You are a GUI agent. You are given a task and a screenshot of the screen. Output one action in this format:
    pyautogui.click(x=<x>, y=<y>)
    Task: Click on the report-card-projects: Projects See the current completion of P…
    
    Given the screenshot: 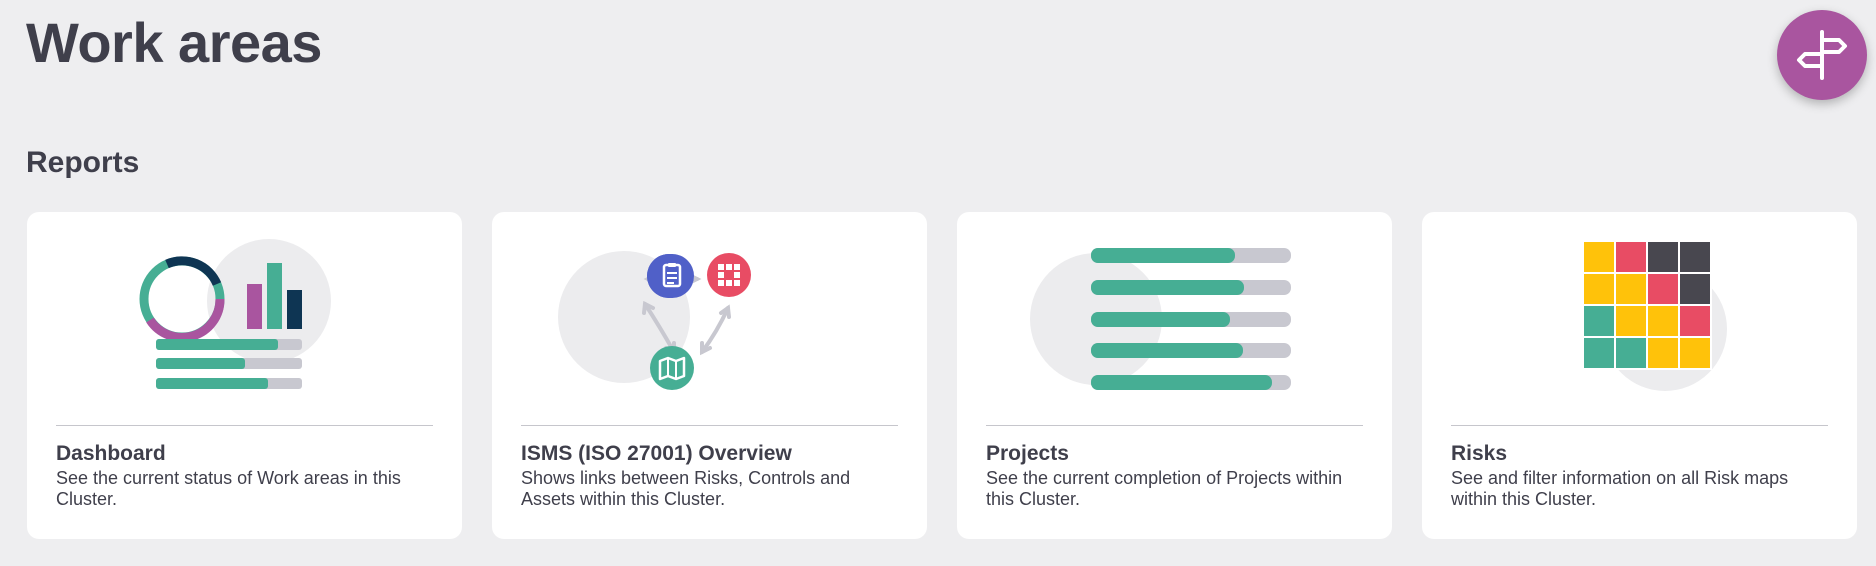 What is the action you would take?
    pyautogui.click(x=1174, y=375)
    